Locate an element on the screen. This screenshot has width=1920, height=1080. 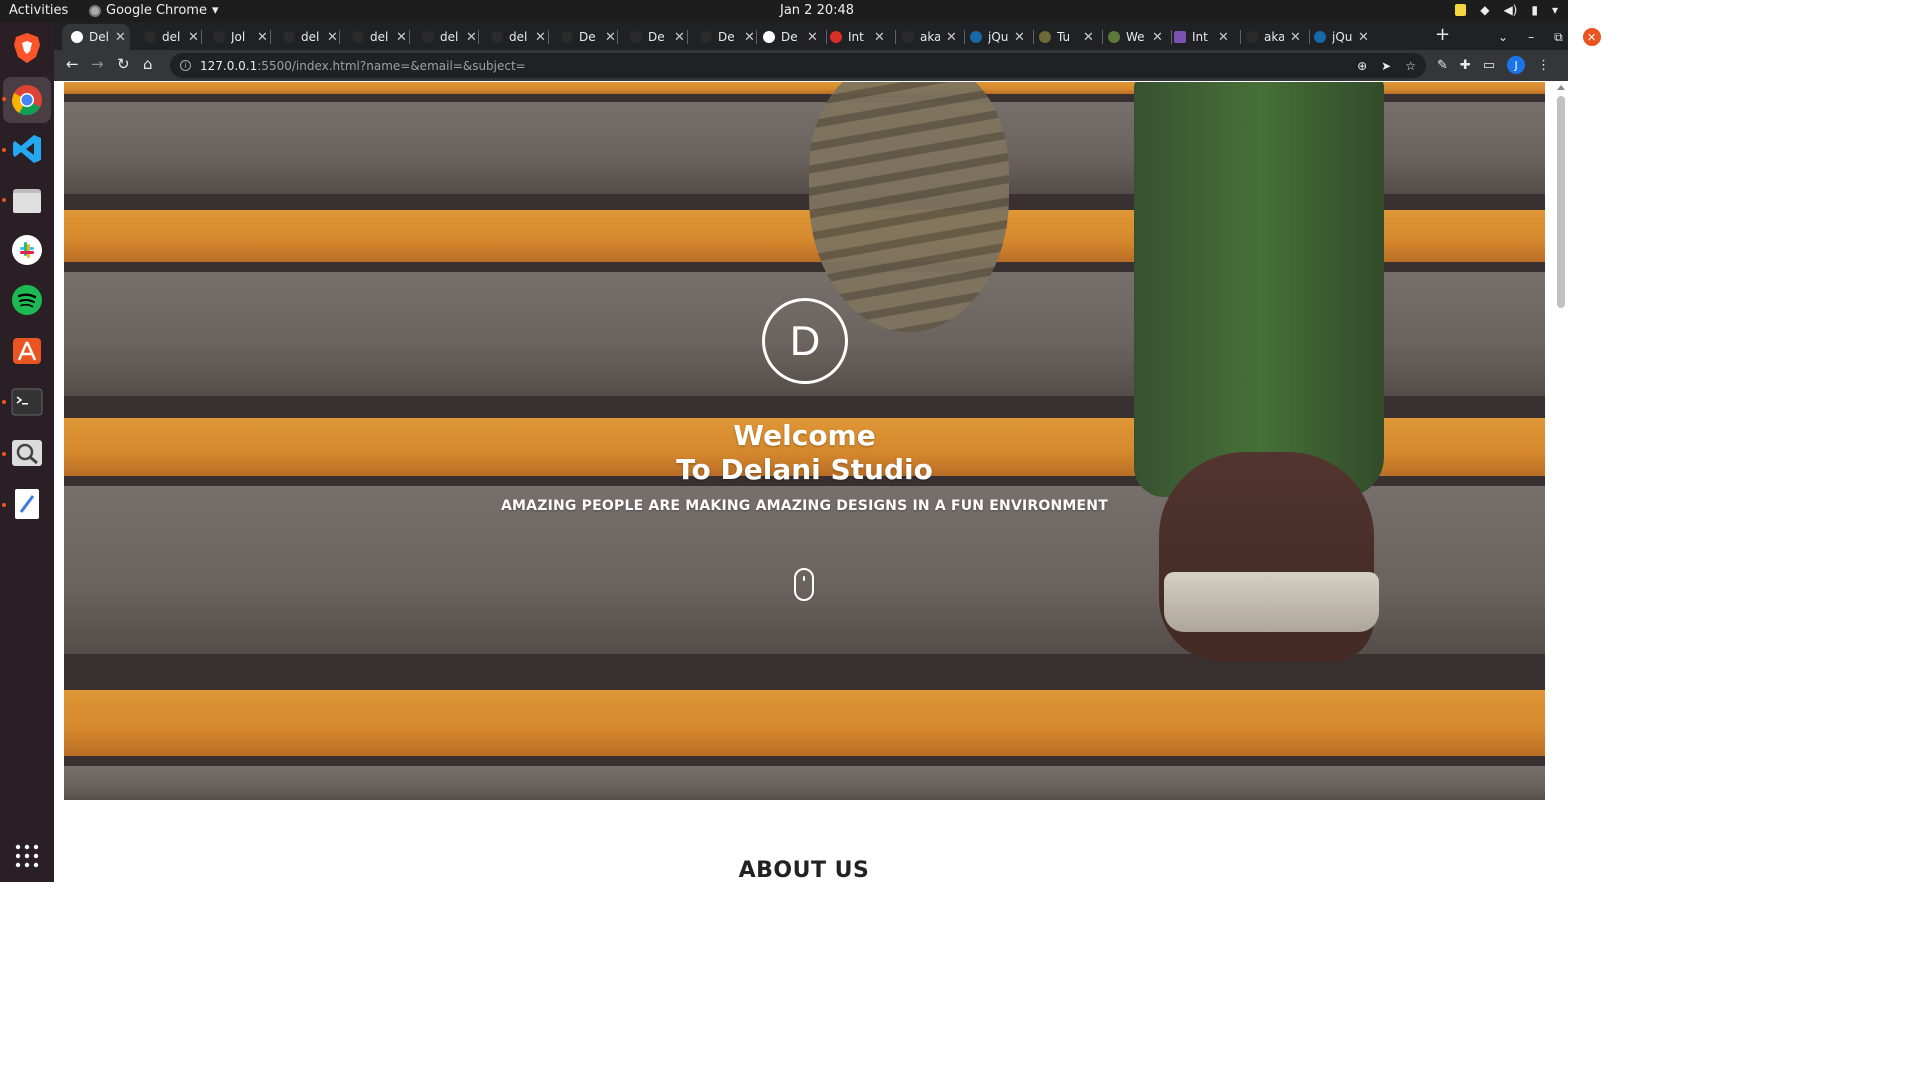
new-tab-button: + is located at coordinates (1442, 34).